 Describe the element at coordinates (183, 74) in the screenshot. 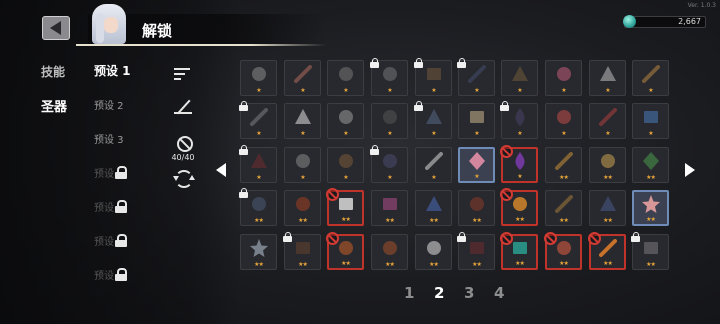

I see `sort-icon` at that location.